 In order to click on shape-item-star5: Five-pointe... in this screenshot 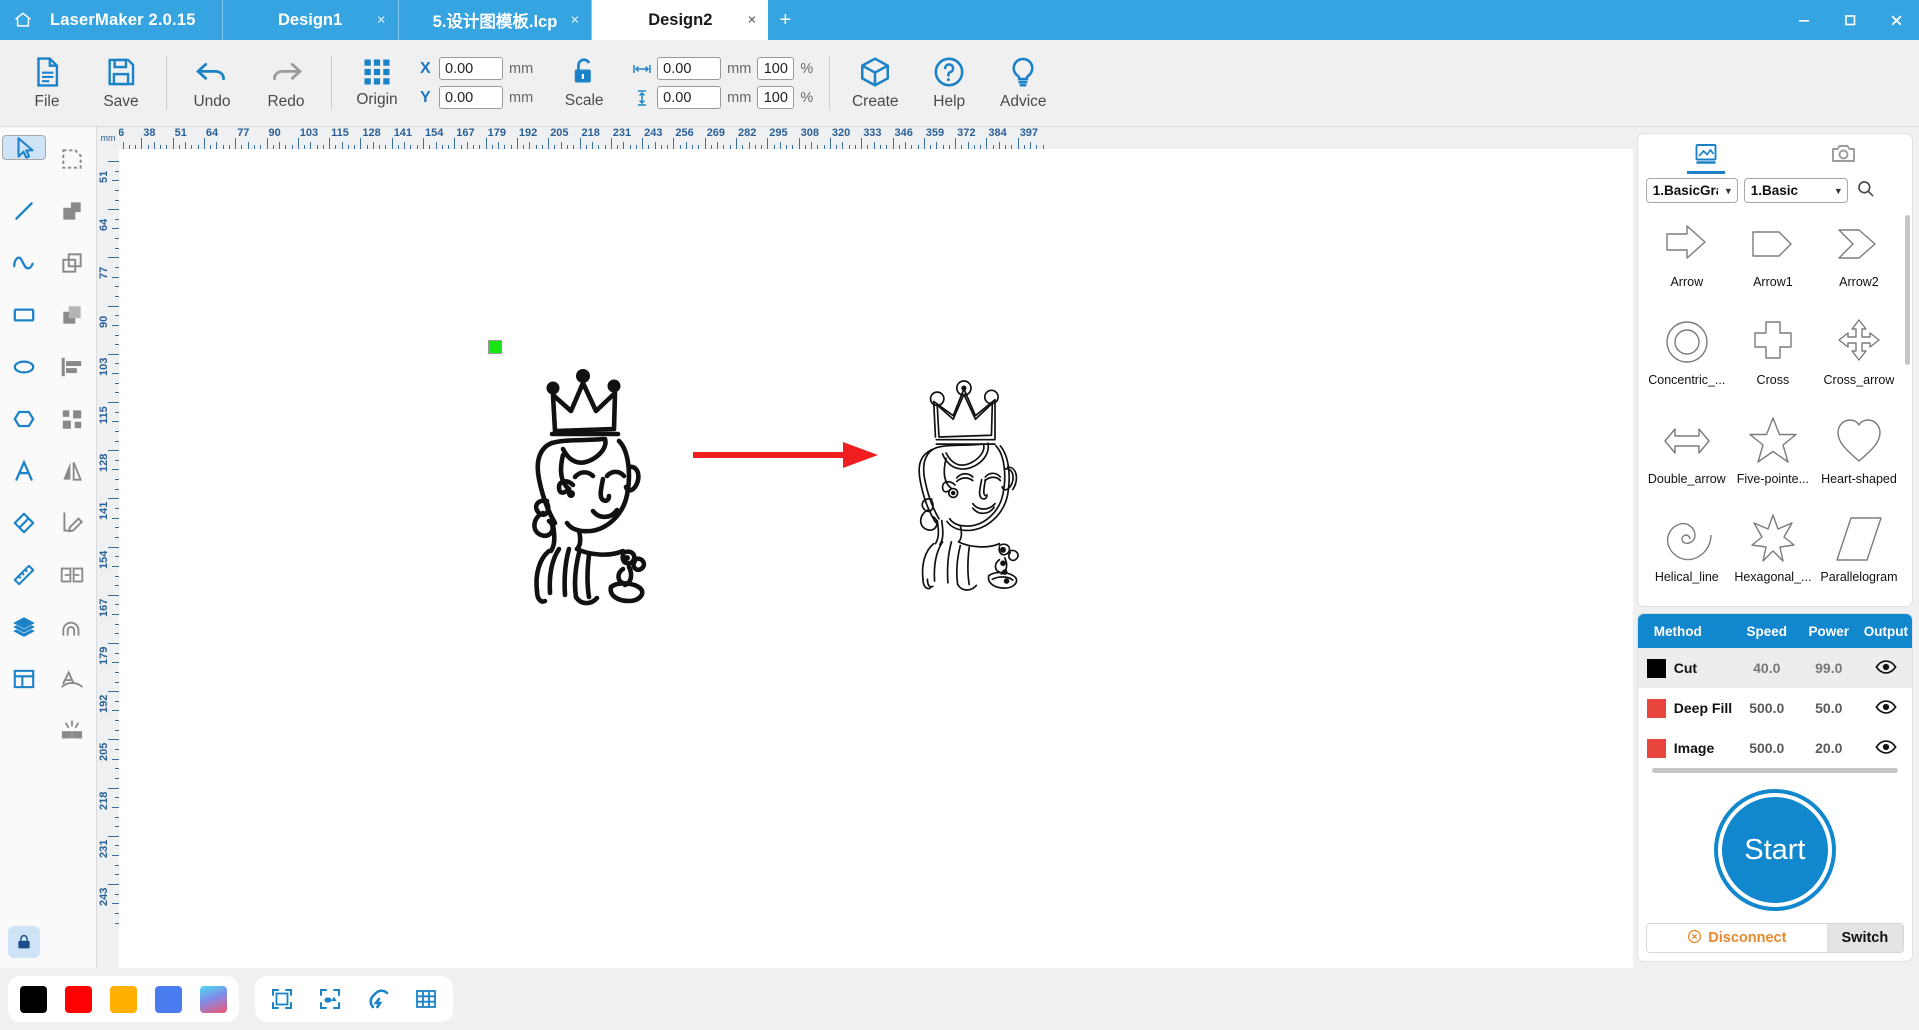, I will do `click(1773, 454)`.